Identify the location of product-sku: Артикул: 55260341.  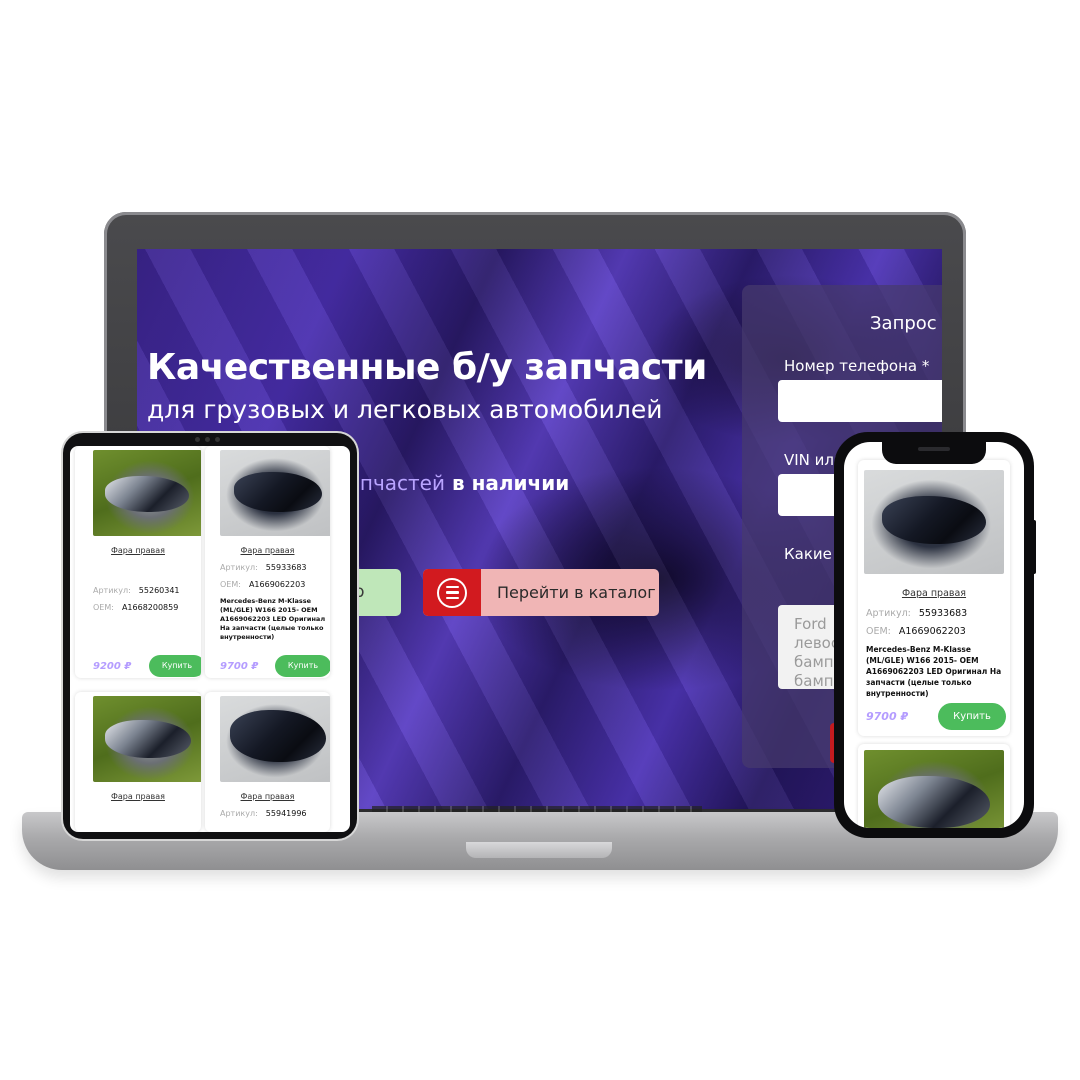
(136, 590).